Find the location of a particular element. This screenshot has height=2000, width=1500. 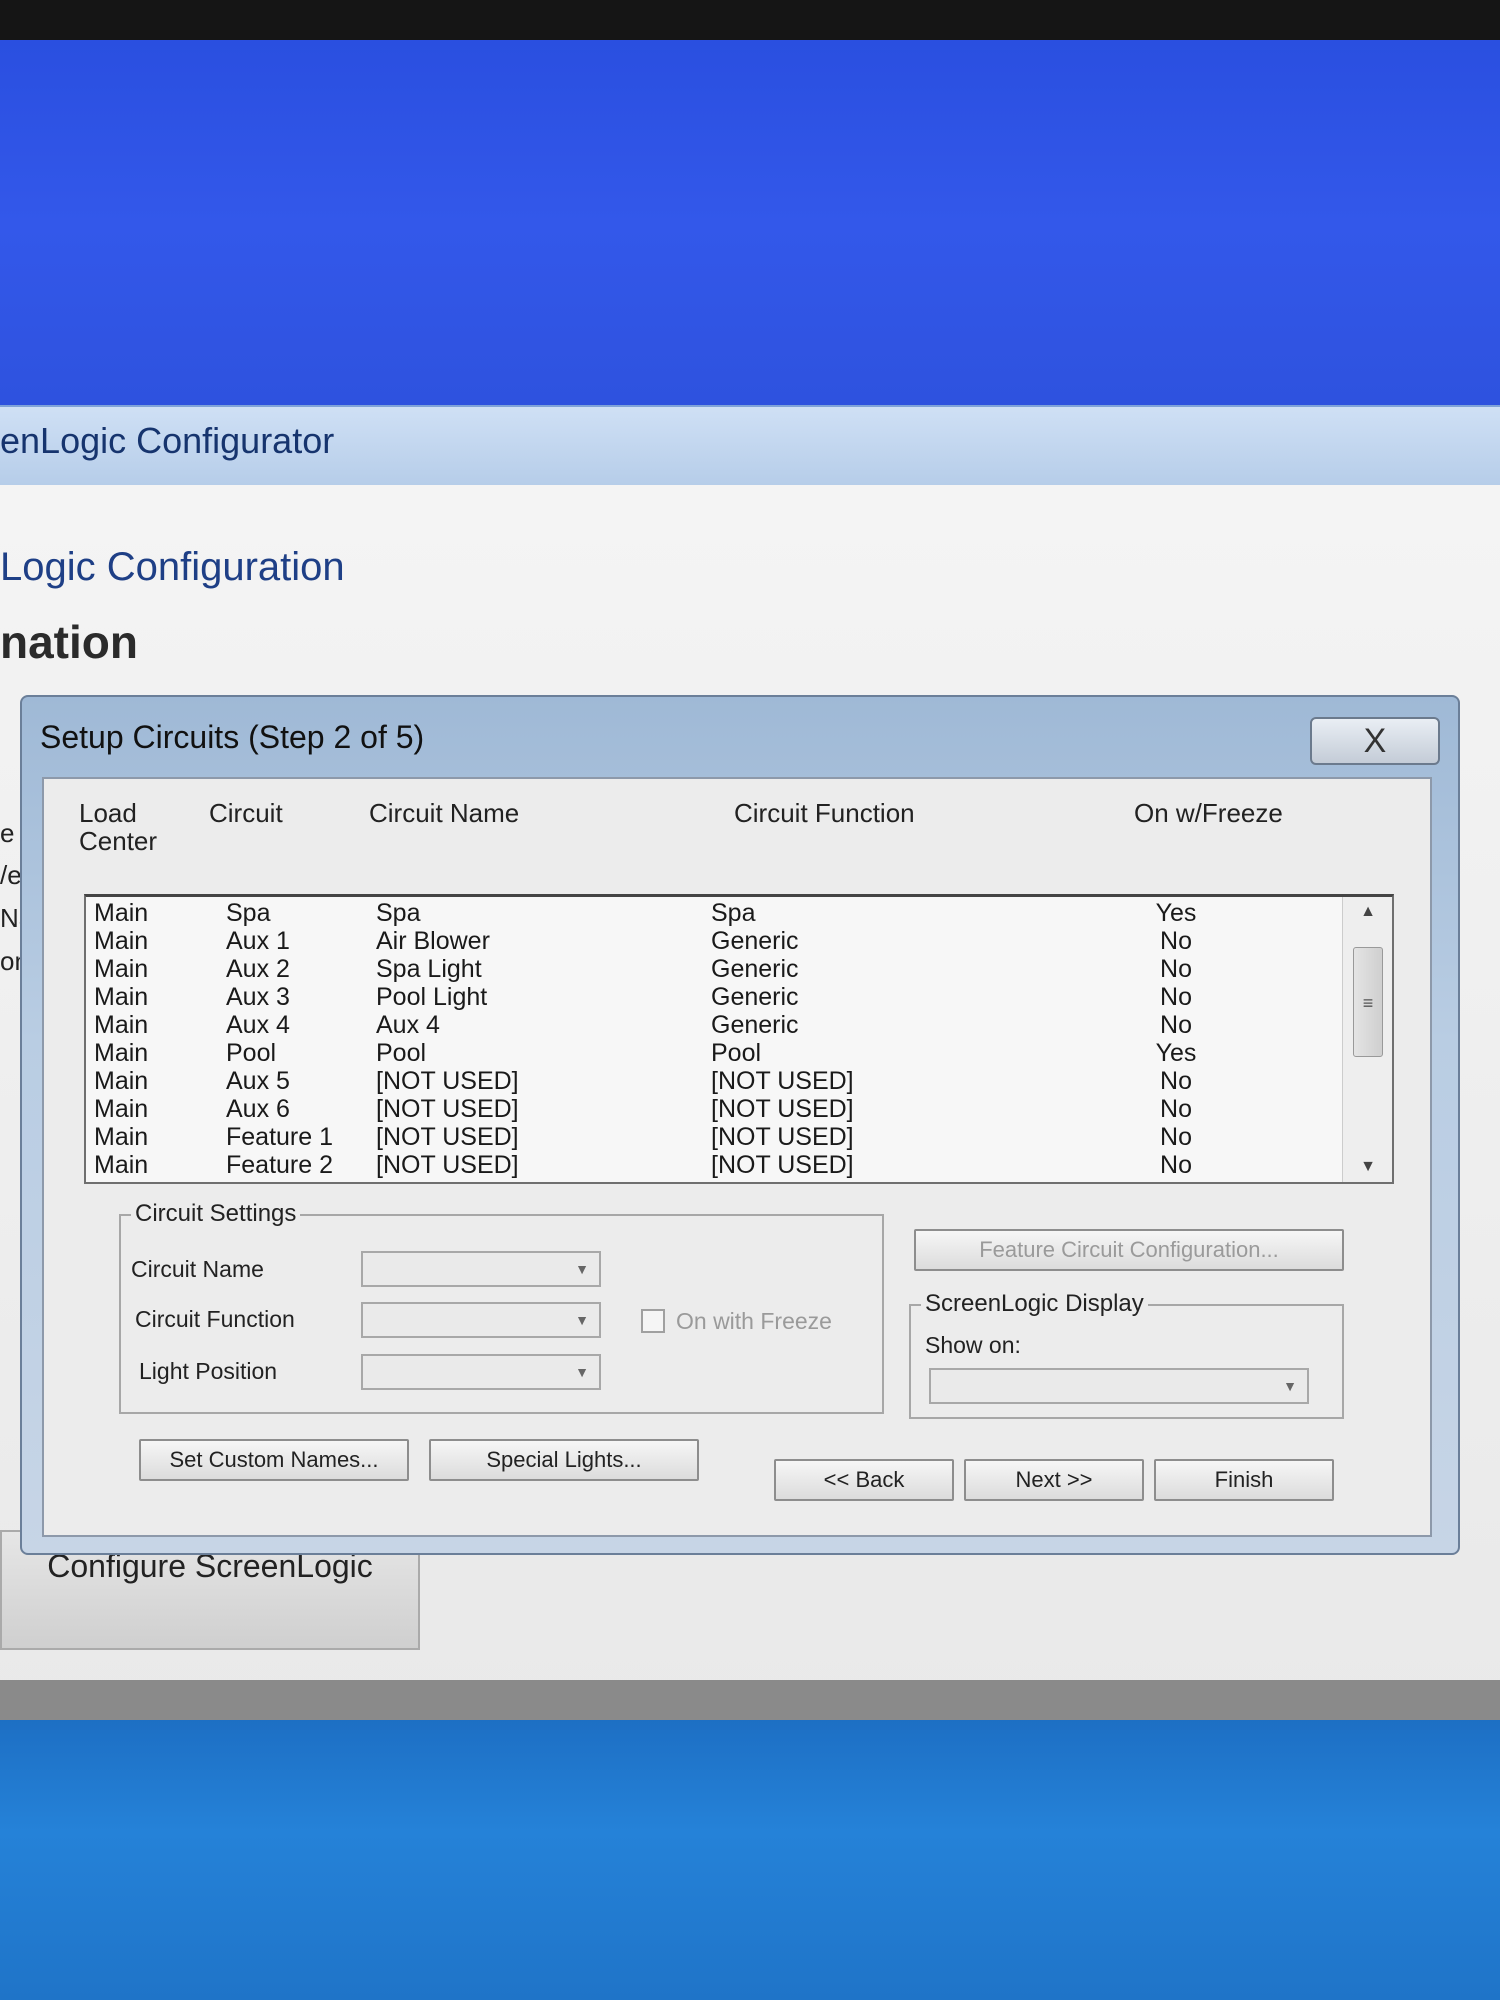

cell-circuit-name: Pool Light is located at coordinates (432, 997).